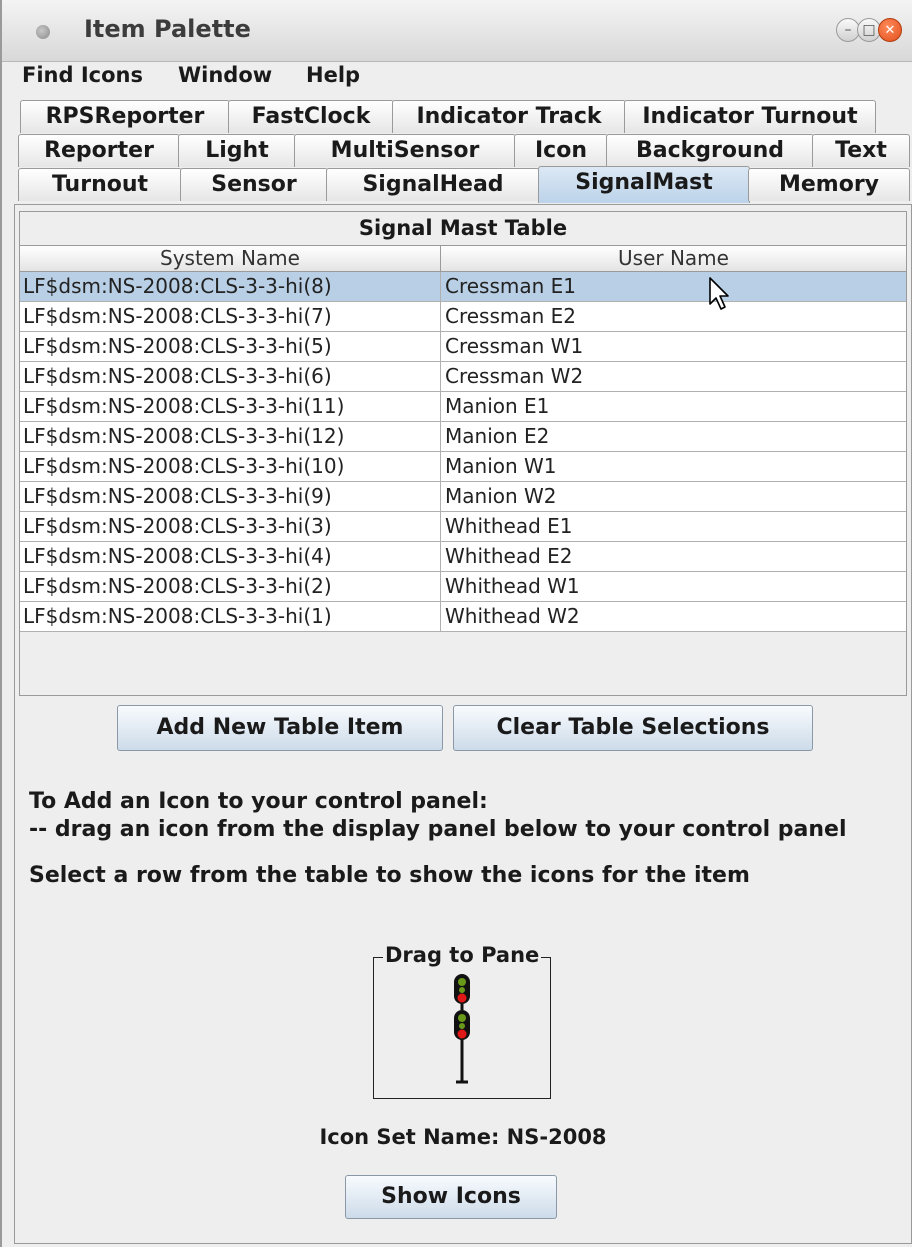 The width and height of the screenshot is (912, 1247). What do you see at coordinates (497, 406) in the screenshot?
I see `cell-user-name: Manion E1` at bounding box center [497, 406].